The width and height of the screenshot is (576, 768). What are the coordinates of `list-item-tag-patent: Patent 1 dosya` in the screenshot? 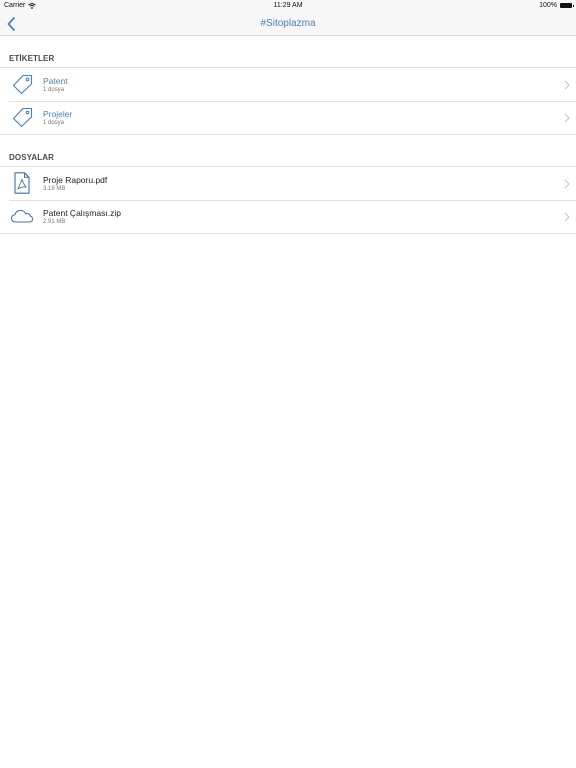 It's located at (288, 84).